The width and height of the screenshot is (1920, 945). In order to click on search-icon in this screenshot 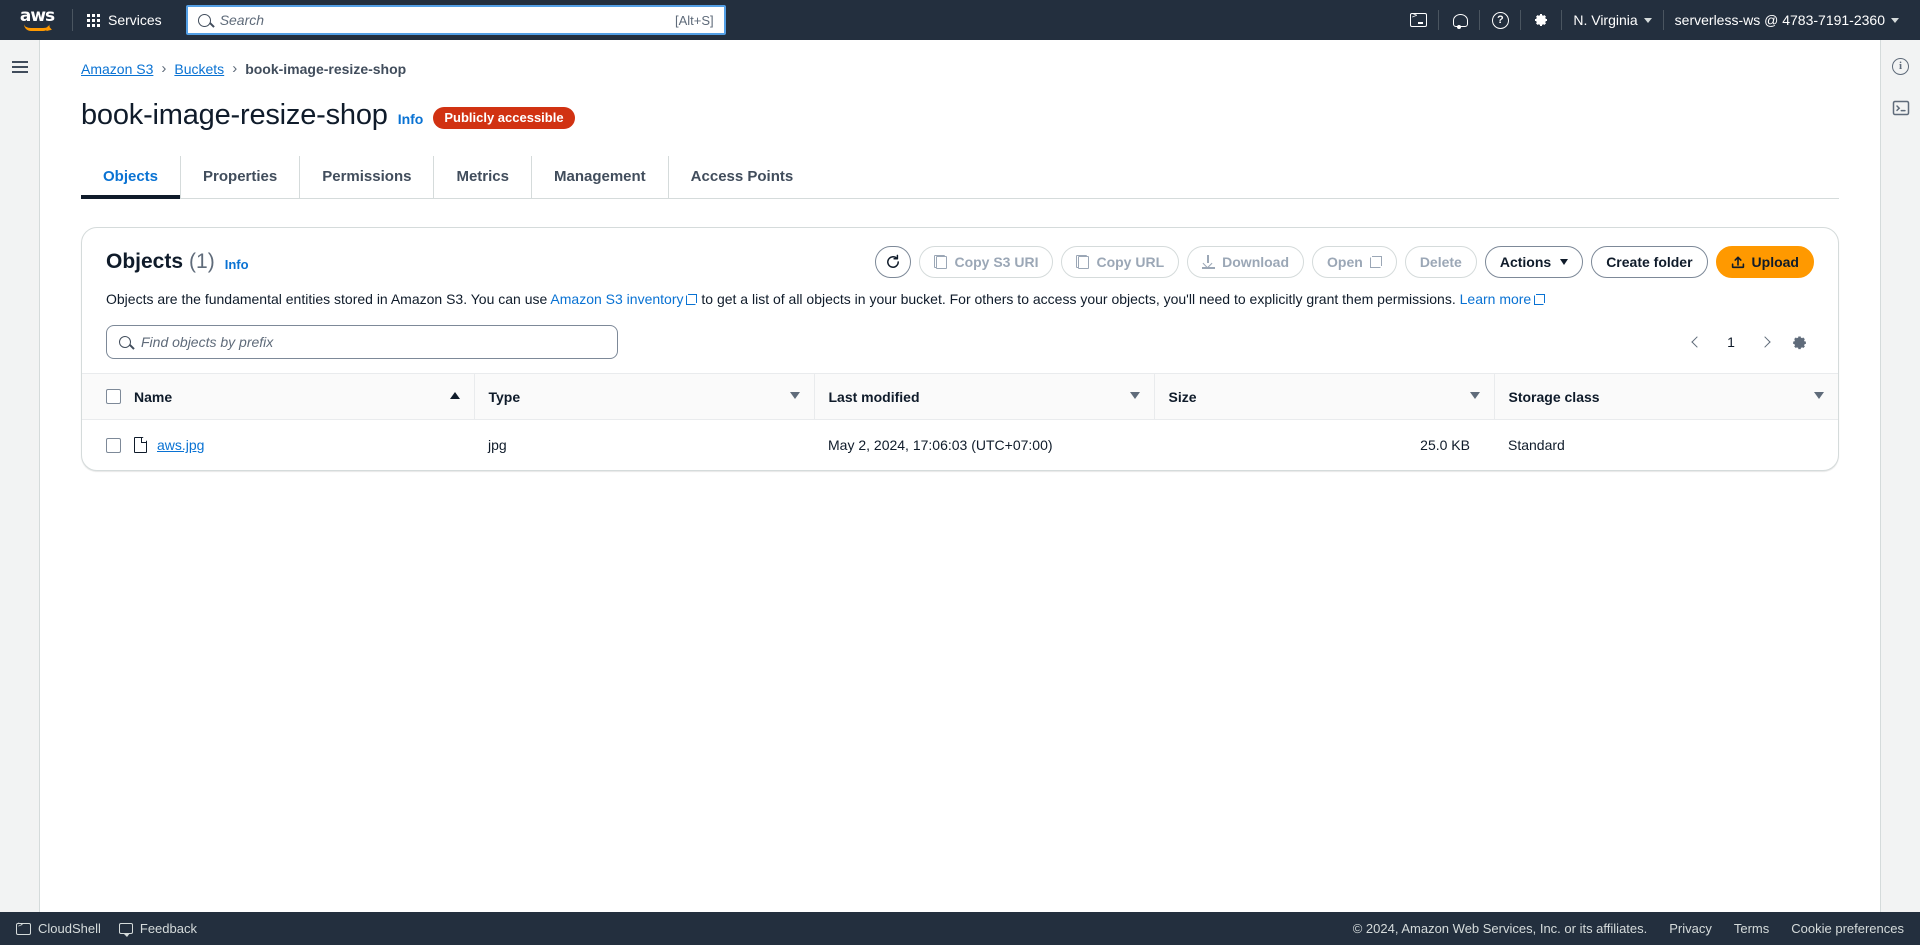, I will do `click(204, 20)`.